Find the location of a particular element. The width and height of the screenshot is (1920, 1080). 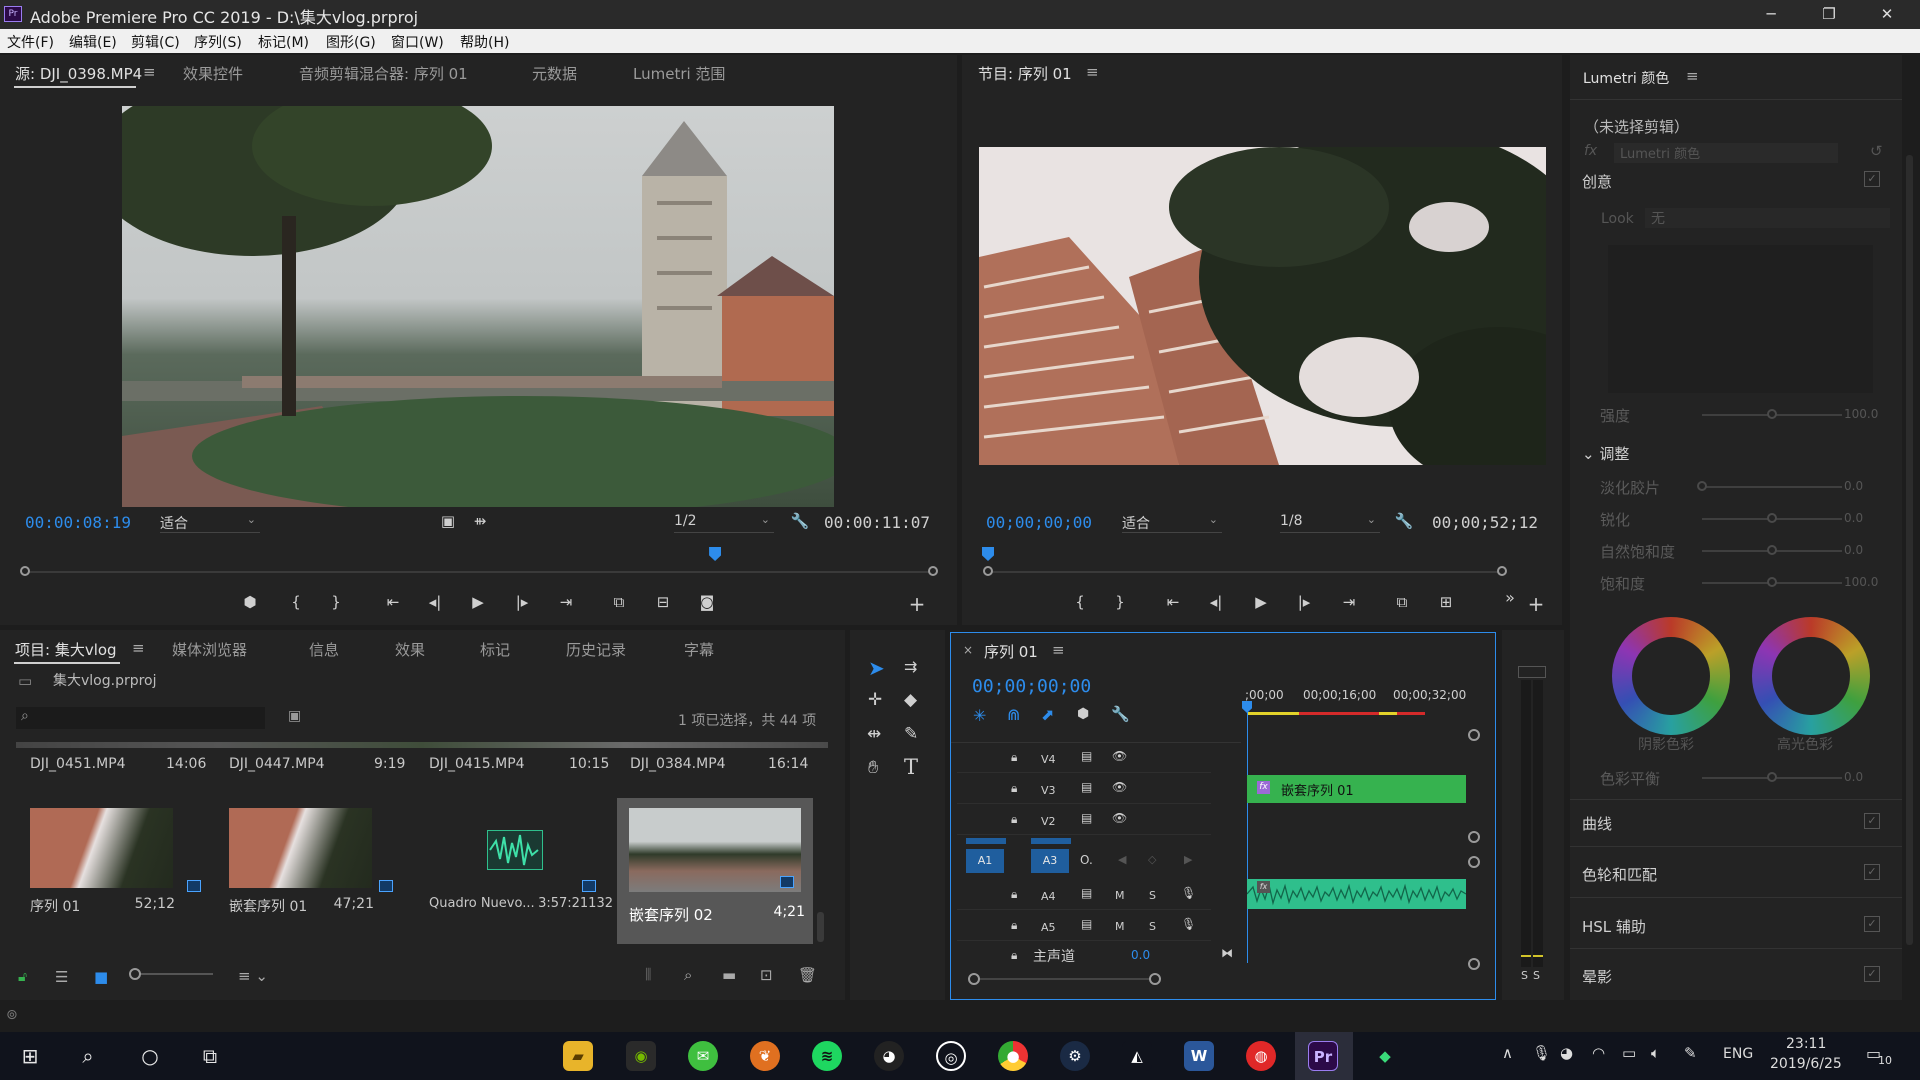

look-dropdown: 无 is located at coordinates (1767, 218).